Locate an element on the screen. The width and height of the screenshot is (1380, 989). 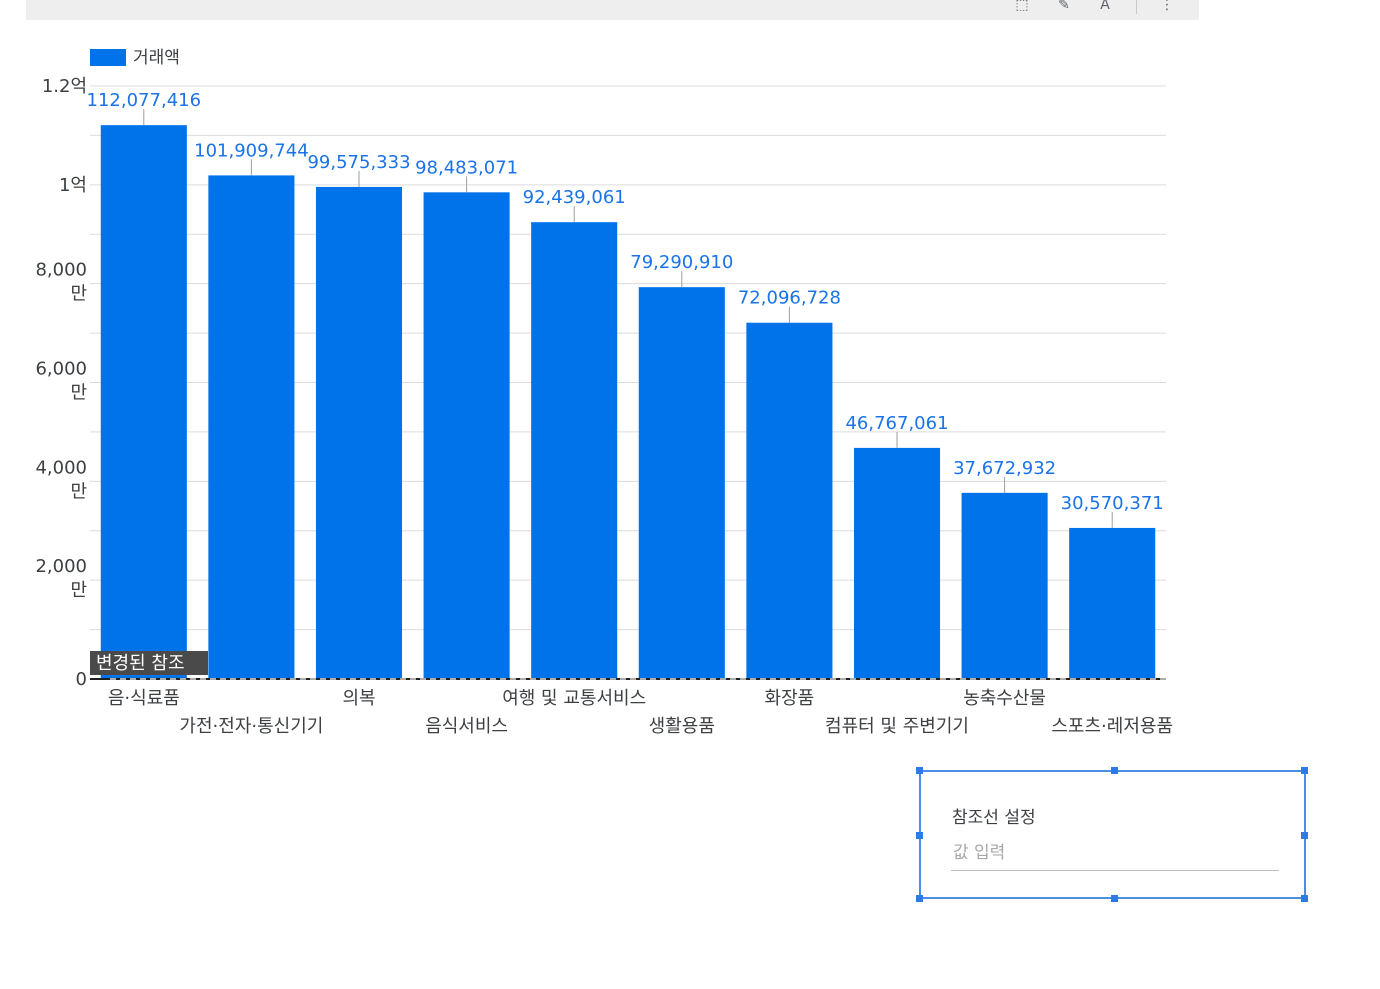
y-tick-label: 1.2억 is located at coordinates (64, 86).